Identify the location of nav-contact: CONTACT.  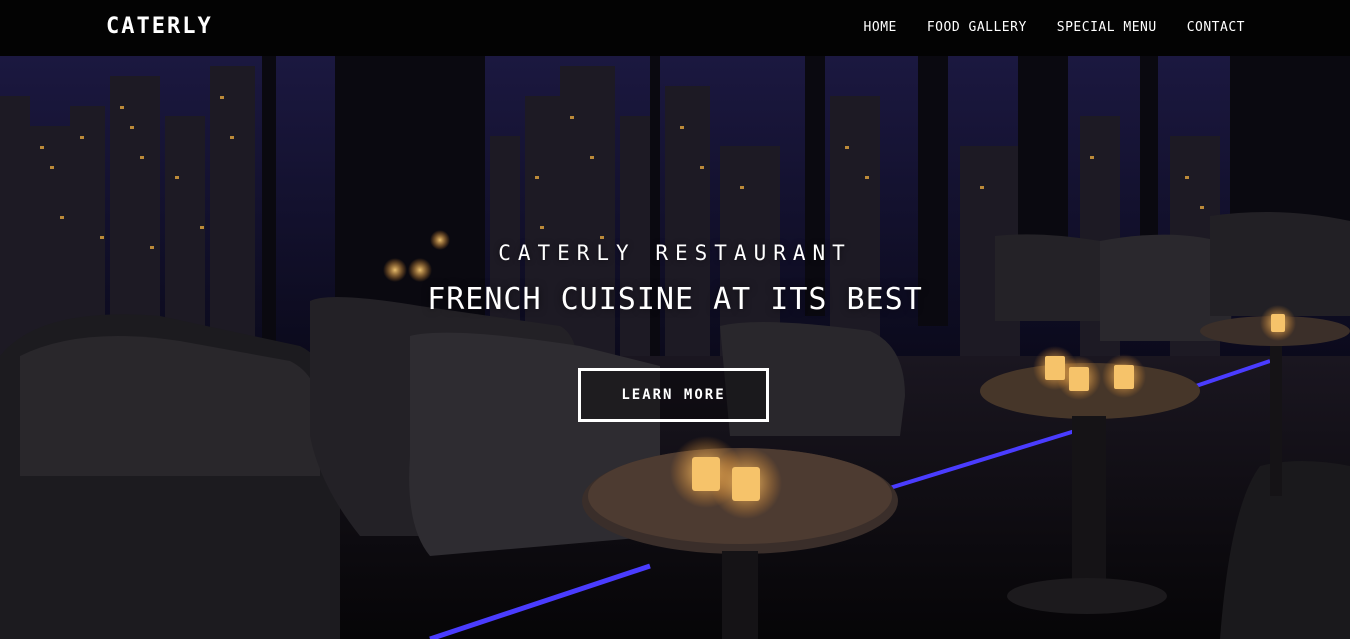
(1216, 27).